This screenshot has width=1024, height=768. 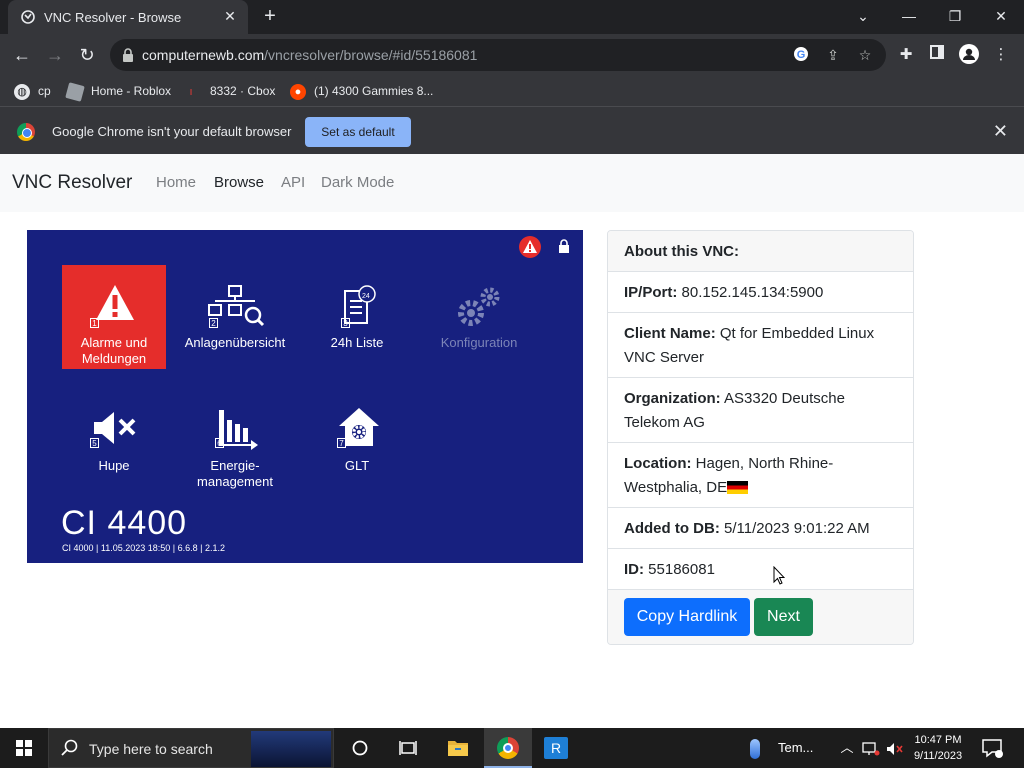 I want to click on taskbar-clock: 10:47 PM 9/11/2023, so click(x=938, y=748).